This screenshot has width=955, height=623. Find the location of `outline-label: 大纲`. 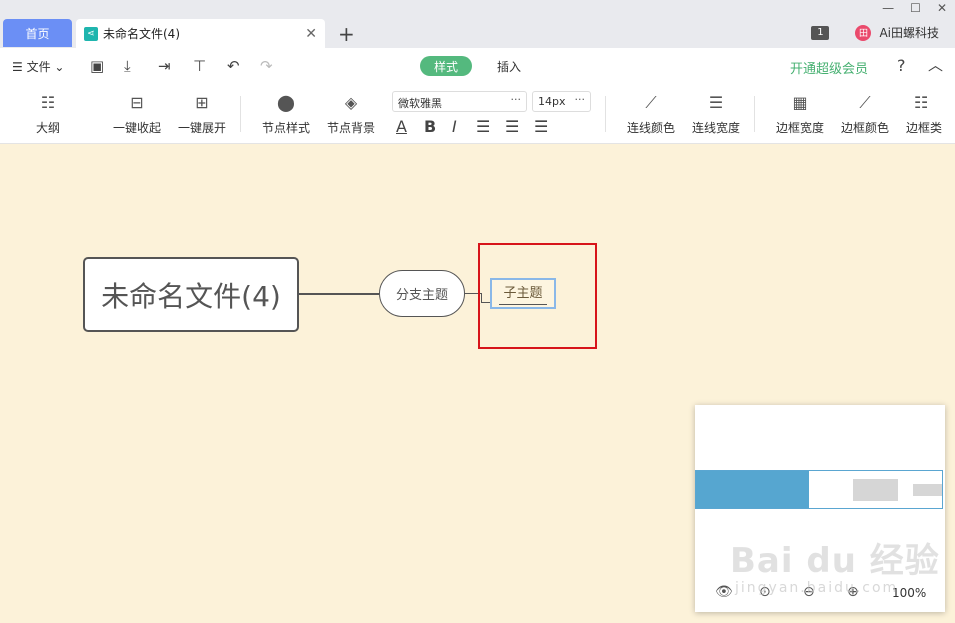

outline-label: 大纲 is located at coordinates (47, 128).